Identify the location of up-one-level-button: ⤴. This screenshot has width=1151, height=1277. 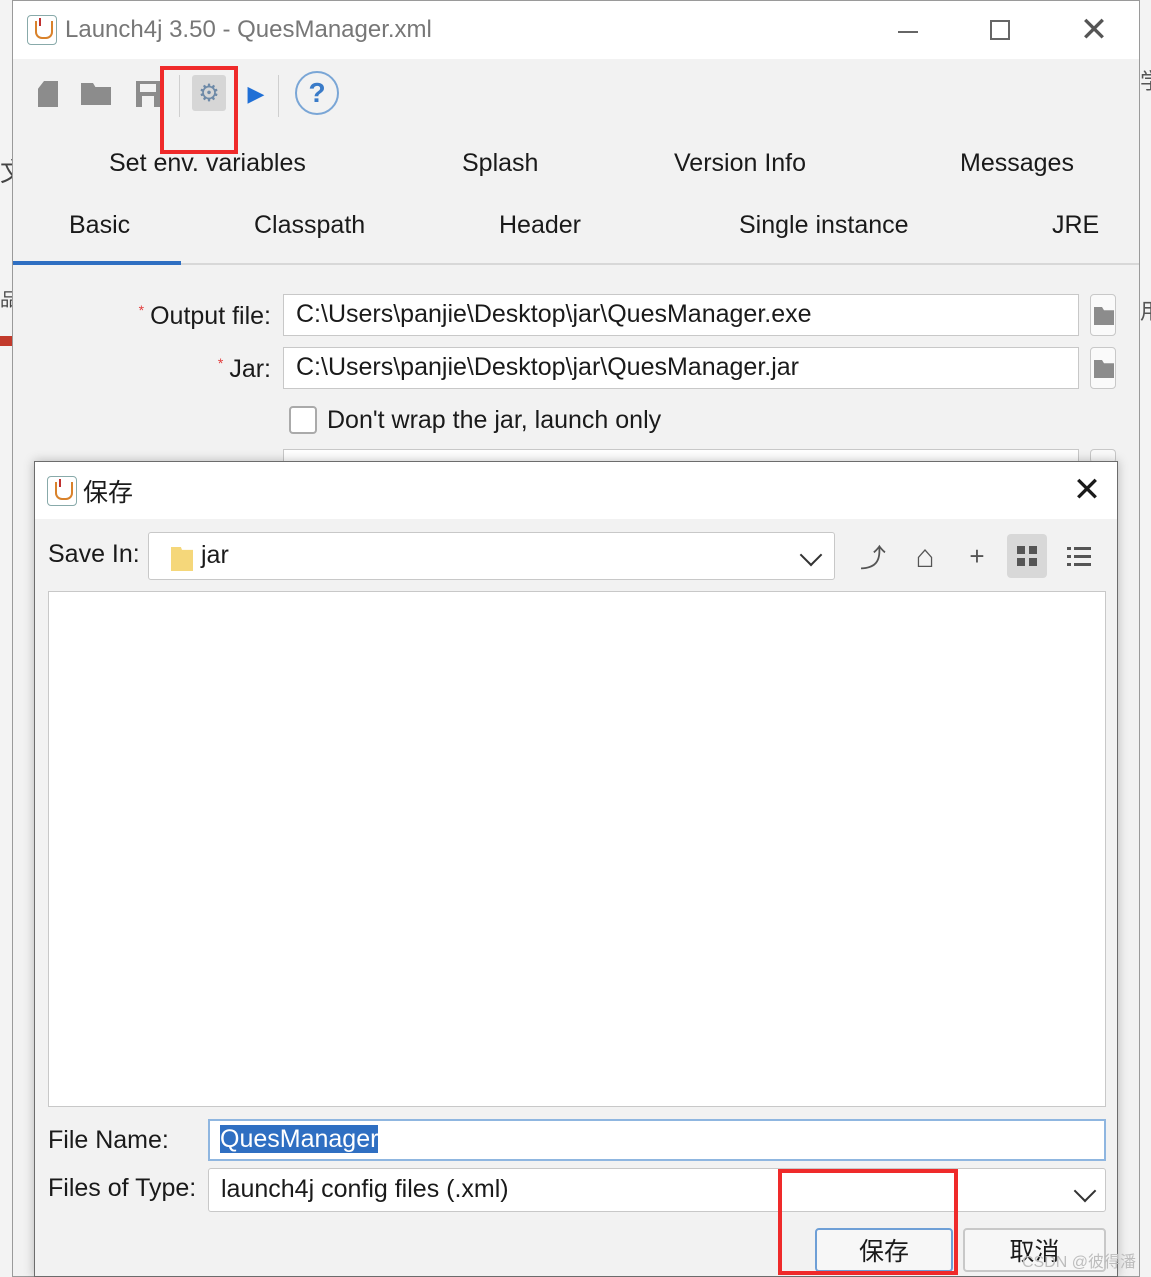
(873, 556).